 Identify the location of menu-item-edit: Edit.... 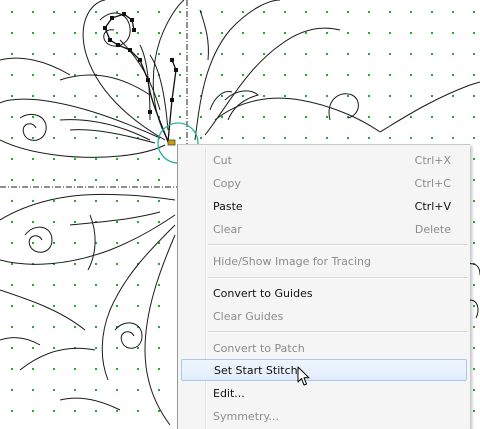
(324, 393).